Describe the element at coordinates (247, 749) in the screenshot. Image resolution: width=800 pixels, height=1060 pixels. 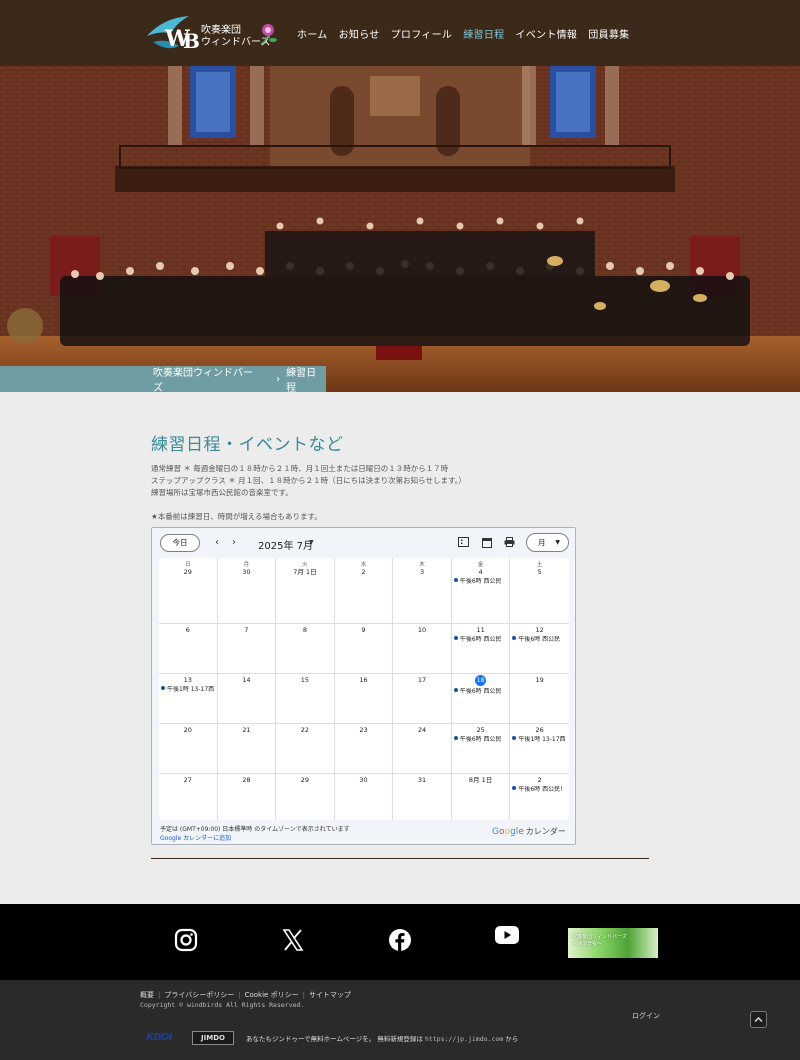
I see `calendar-day-cell: 21` at that location.